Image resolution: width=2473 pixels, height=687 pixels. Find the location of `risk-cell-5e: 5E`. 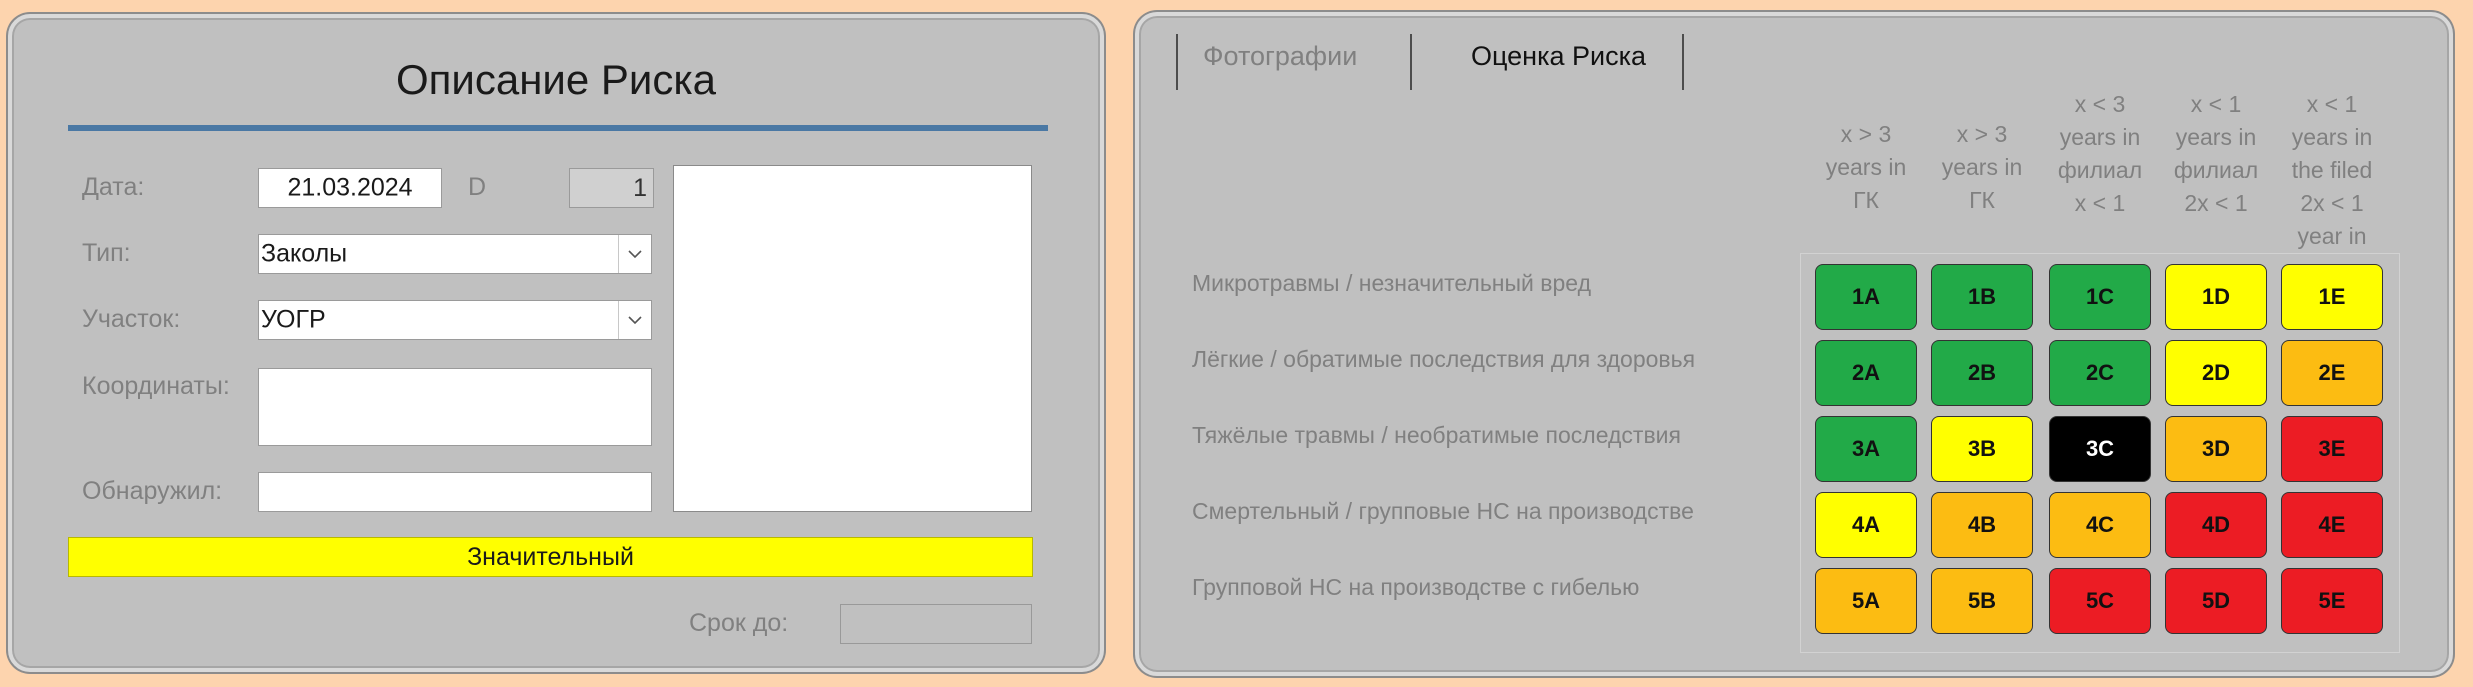

risk-cell-5e: 5E is located at coordinates (2332, 601).